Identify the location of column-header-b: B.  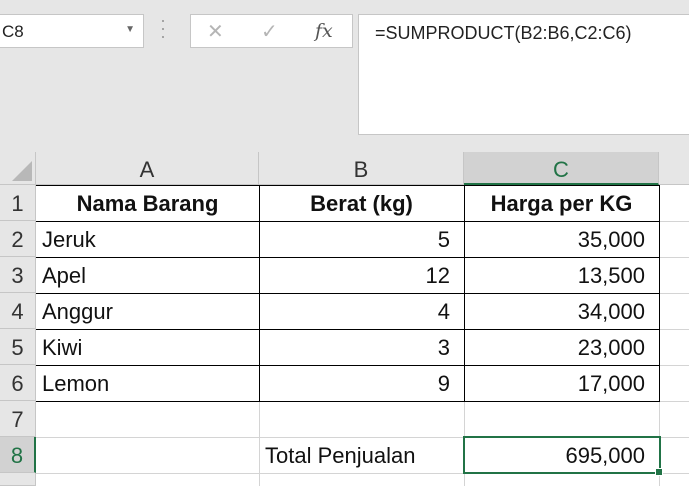
(361, 168).